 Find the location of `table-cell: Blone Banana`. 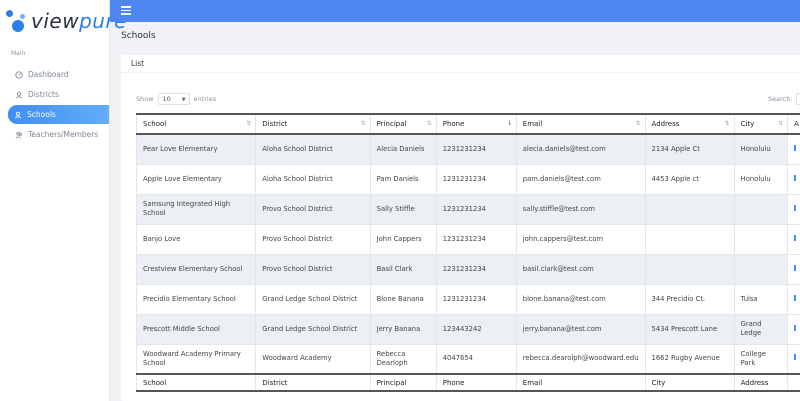

table-cell: Blone Banana is located at coordinates (403, 299).